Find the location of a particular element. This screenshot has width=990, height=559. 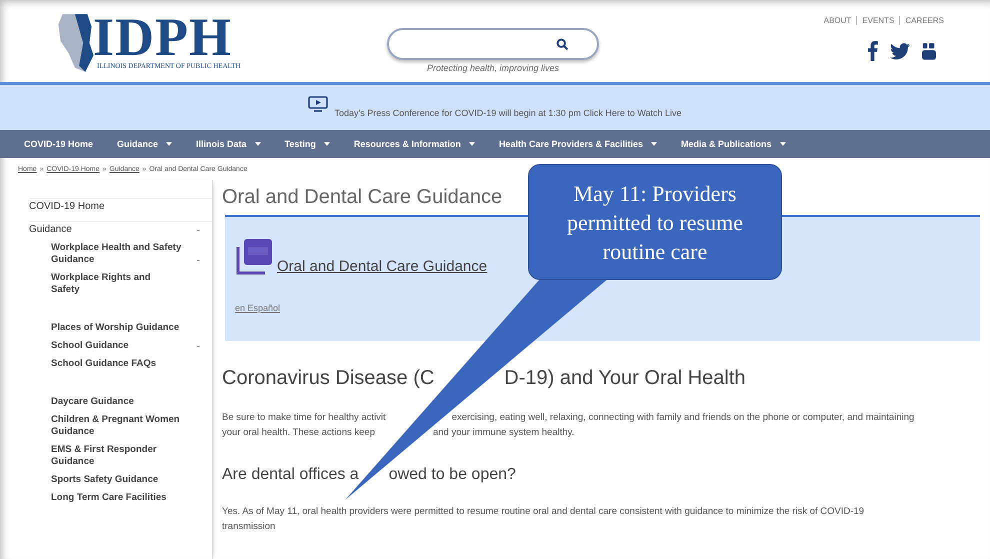

document-link: Oral and Dental Care Guidance is located at coordinates (382, 266).